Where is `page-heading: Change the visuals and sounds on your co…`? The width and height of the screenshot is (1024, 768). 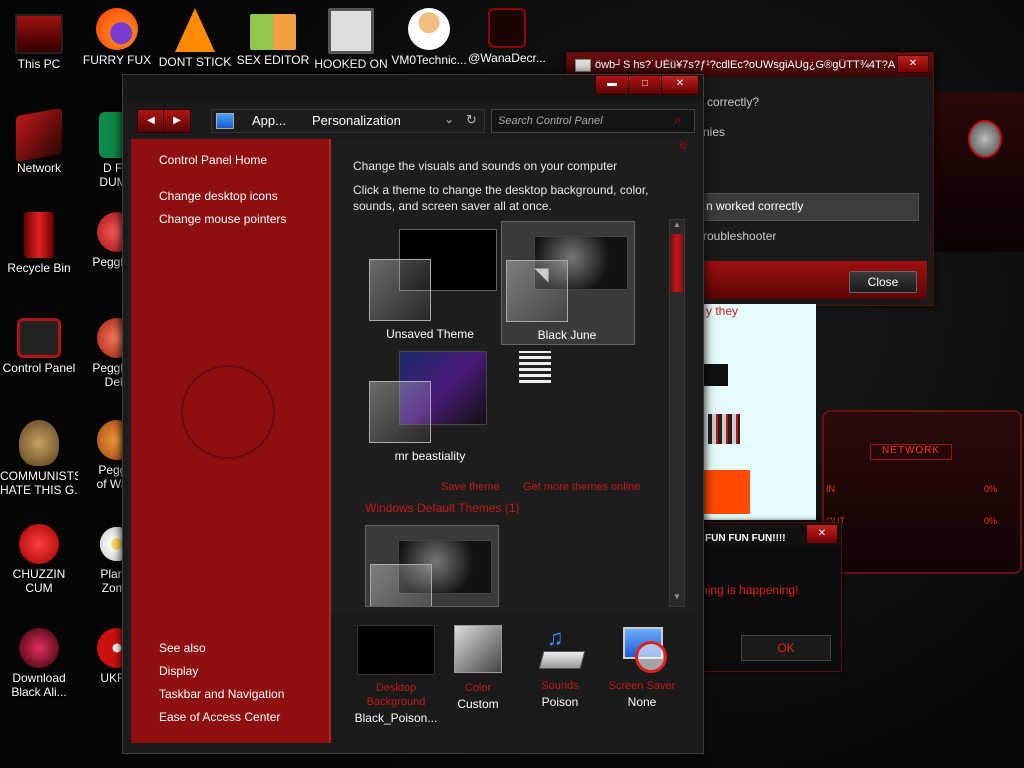
page-heading: Change the visuals and sounds on your co… is located at coordinates (485, 166).